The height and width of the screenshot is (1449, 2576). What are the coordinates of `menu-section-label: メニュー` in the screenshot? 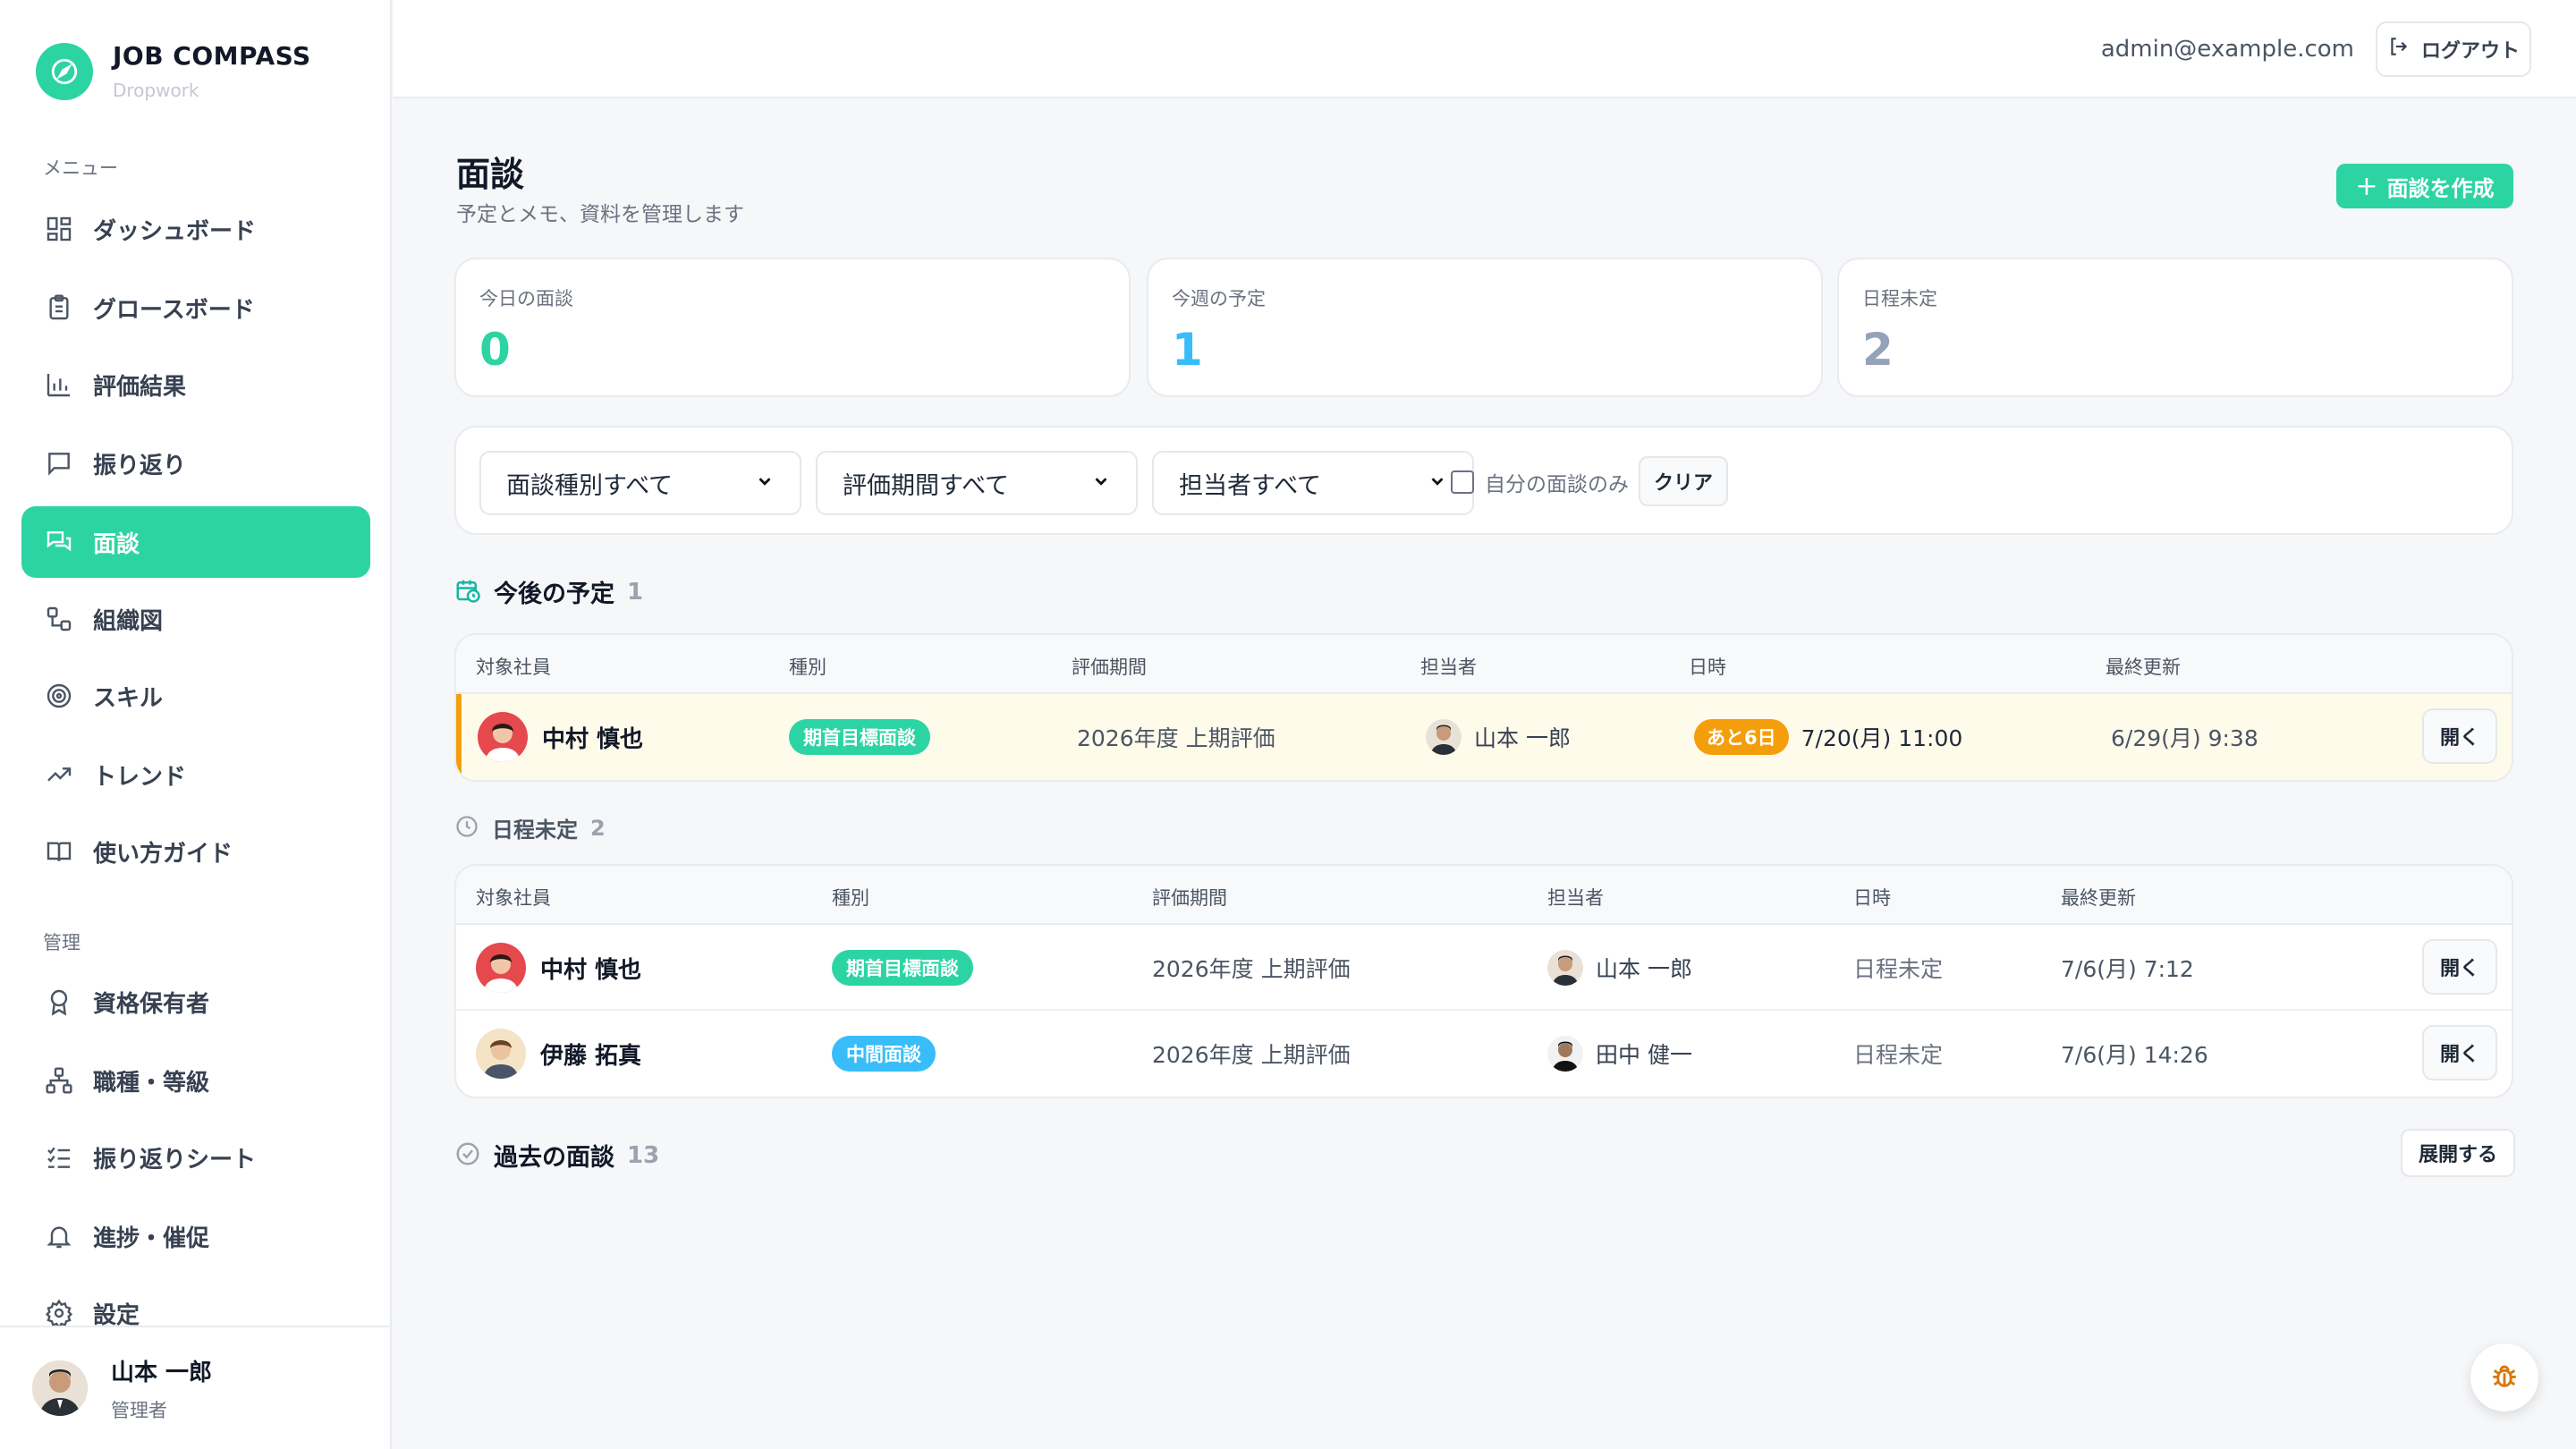 It's located at (80, 168).